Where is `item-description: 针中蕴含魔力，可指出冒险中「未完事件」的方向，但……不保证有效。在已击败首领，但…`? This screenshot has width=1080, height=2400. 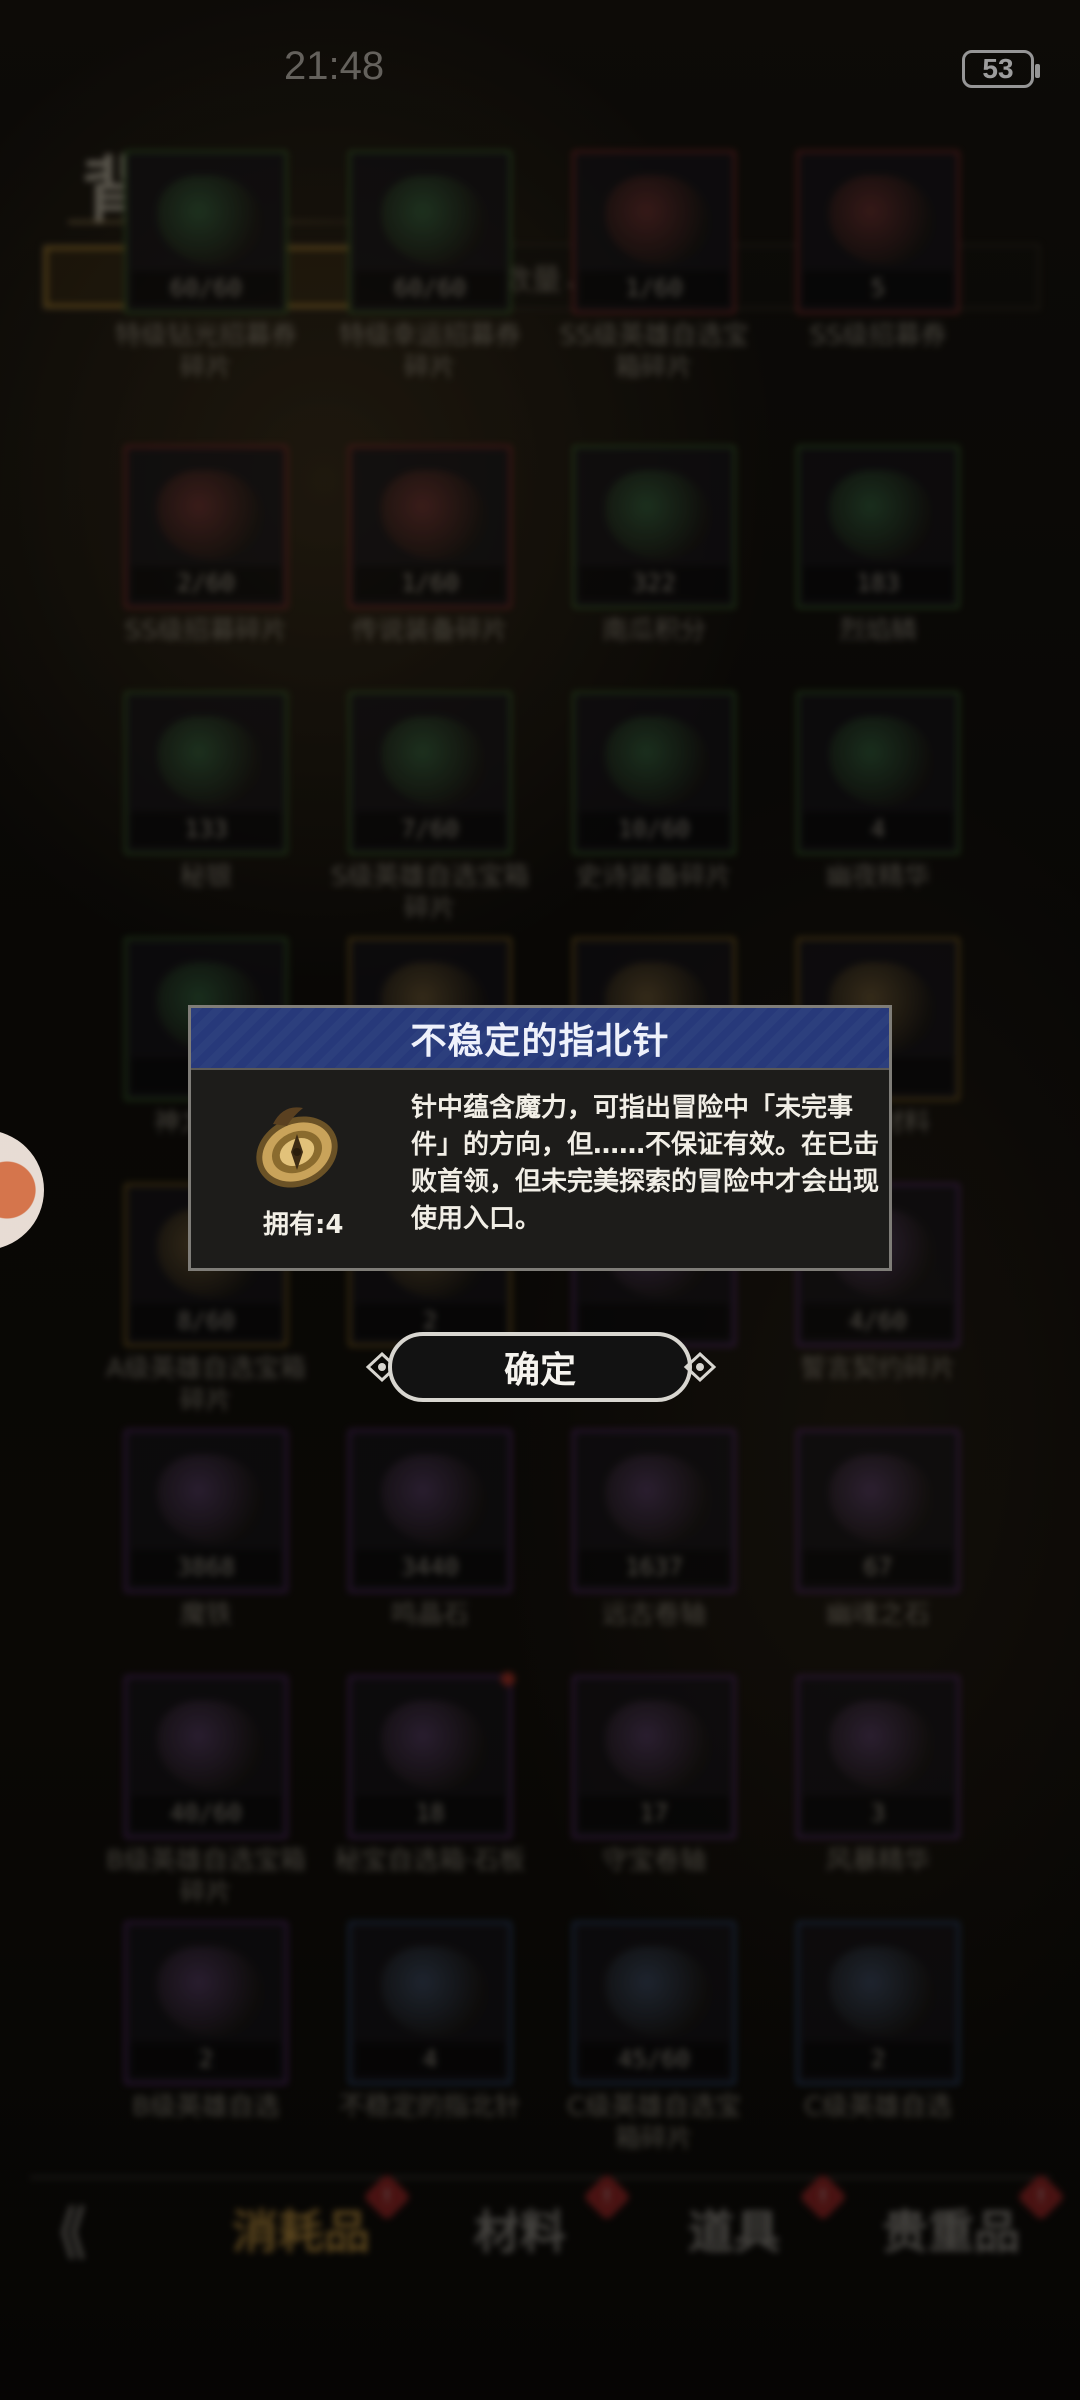
item-description: 针中蕴含魔力，可指出冒险中「未完事件」的方向，但……不保证有效。在已击败首领，但… is located at coordinates (645, 1163).